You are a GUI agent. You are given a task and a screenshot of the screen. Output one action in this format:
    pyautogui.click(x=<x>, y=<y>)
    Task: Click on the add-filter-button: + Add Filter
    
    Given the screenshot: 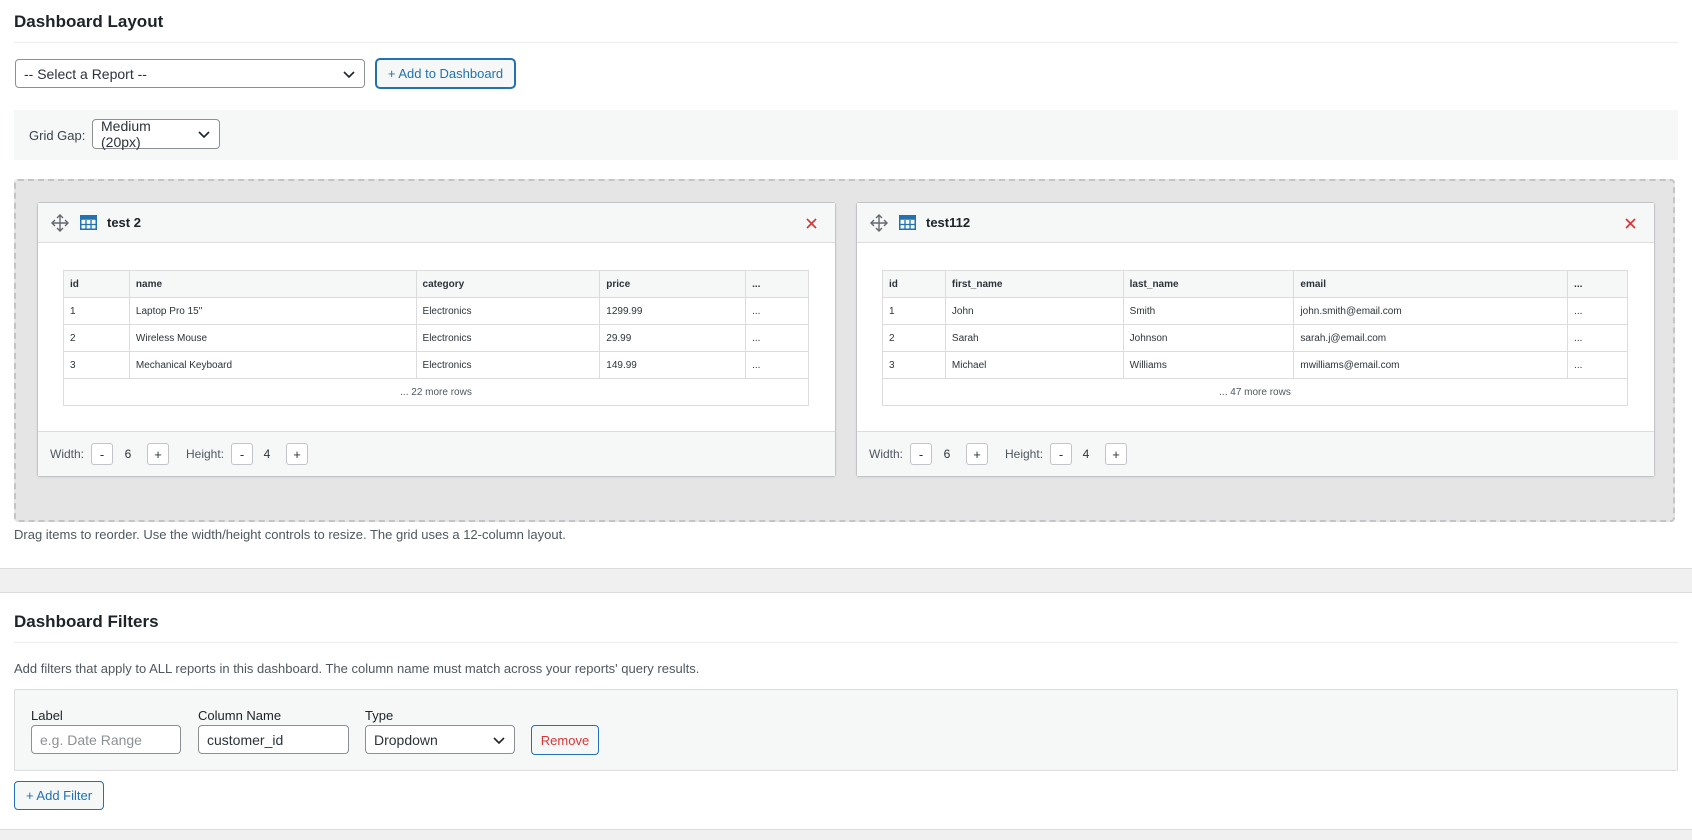 What is the action you would take?
    pyautogui.click(x=59, y=795)
    